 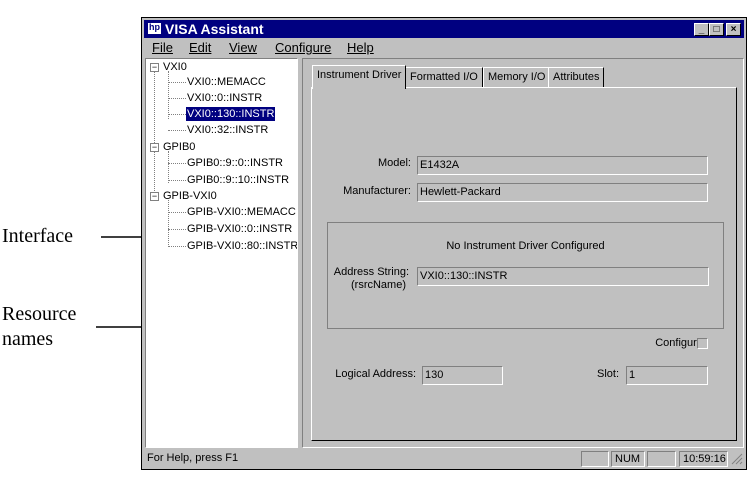 What do you see at coordinates (444, 48) in the screenshot?
I see `menu-bar: File Edit View Configure Help` at bounding box center [444, 48].